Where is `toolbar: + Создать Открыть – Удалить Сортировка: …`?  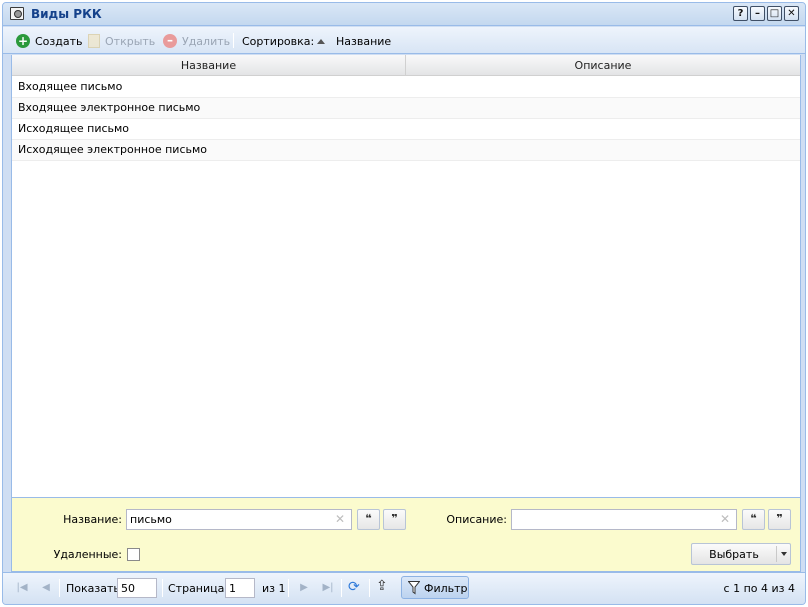 toolbar: + Создать Открыть – Удалить Сортировка: … is located at coordinates (404, 40).